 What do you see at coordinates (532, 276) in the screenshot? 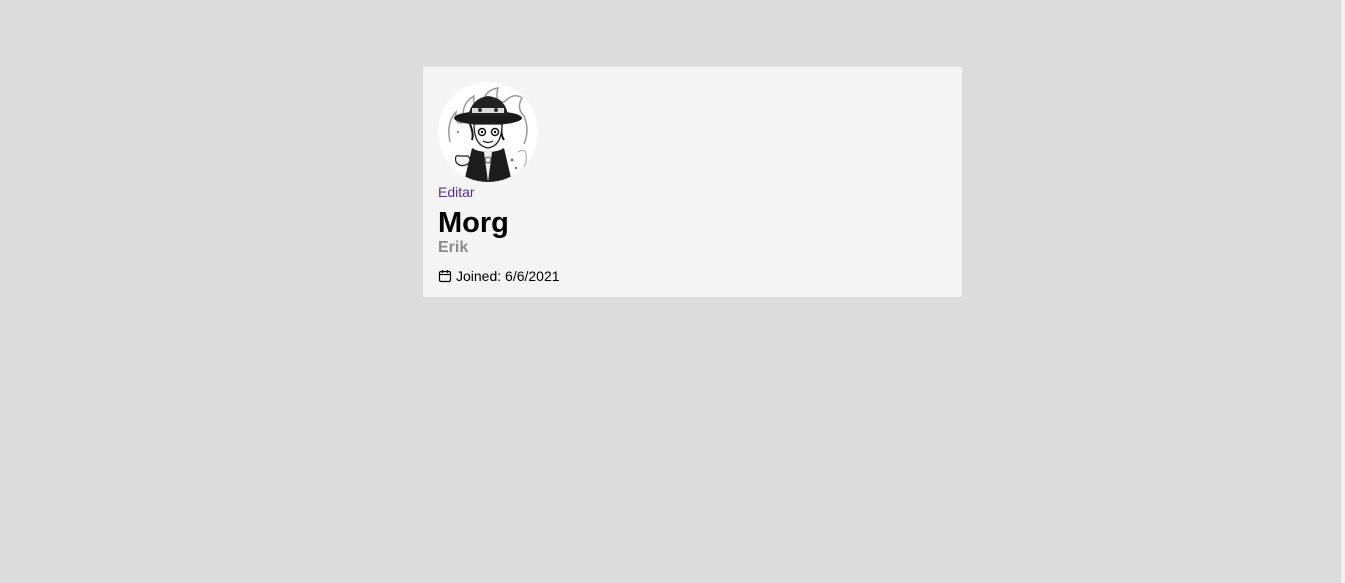
I see `joined-date: 6/6/2021` at bounding box center [532, 276].